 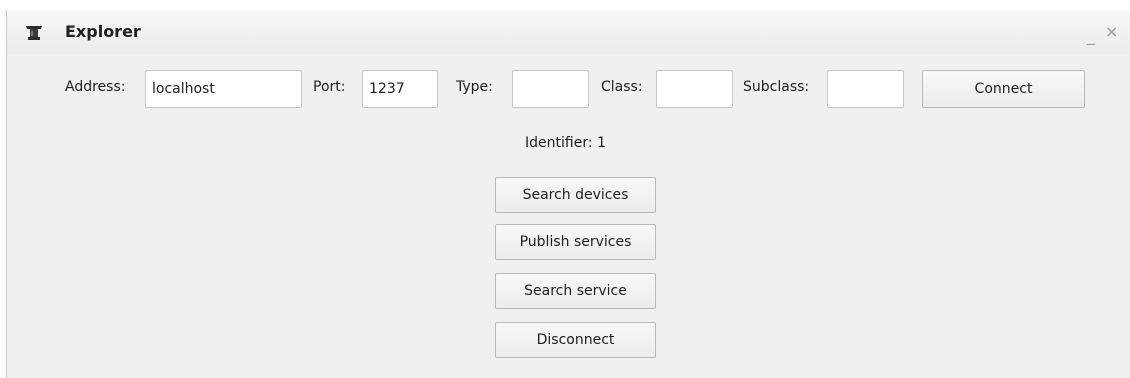 I want to click on subclass-label: Subclass:, so click(x=776, y=87).